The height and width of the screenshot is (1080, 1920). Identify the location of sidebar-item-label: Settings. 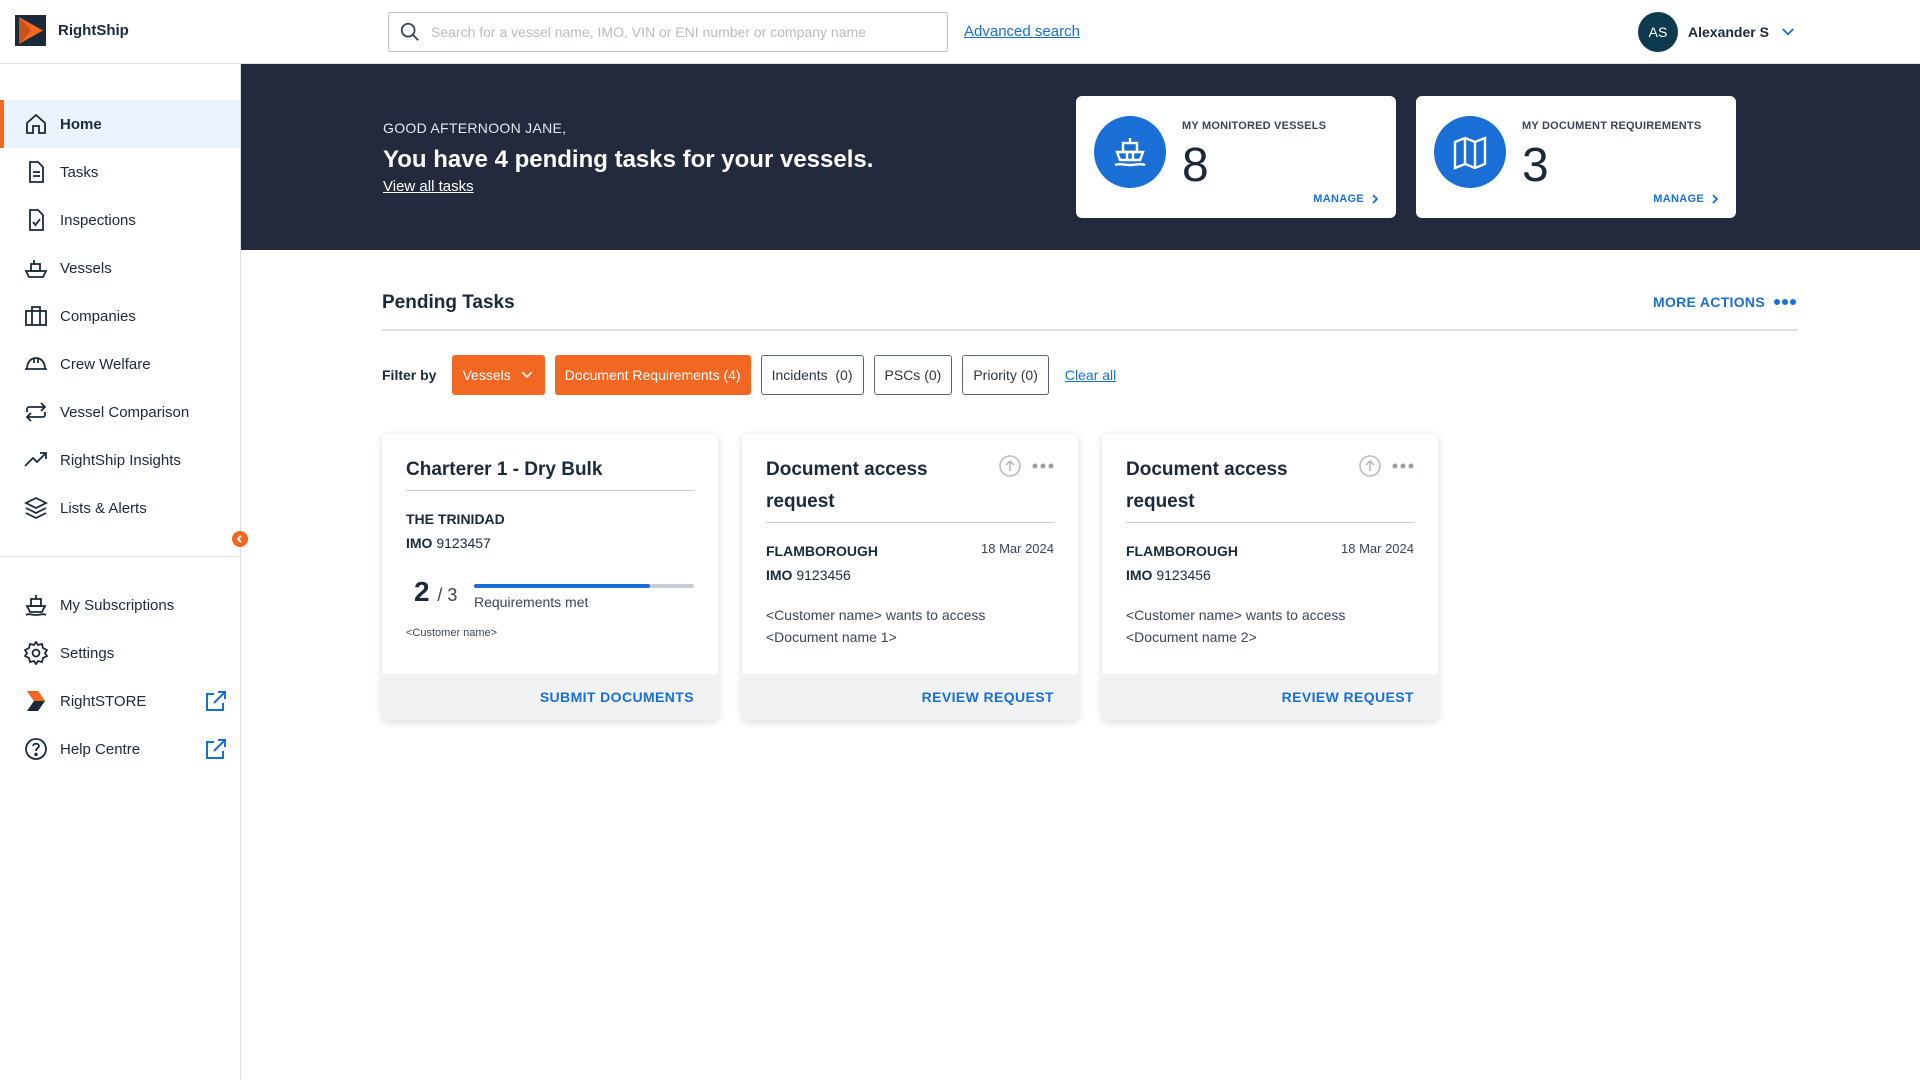
(87, 653).